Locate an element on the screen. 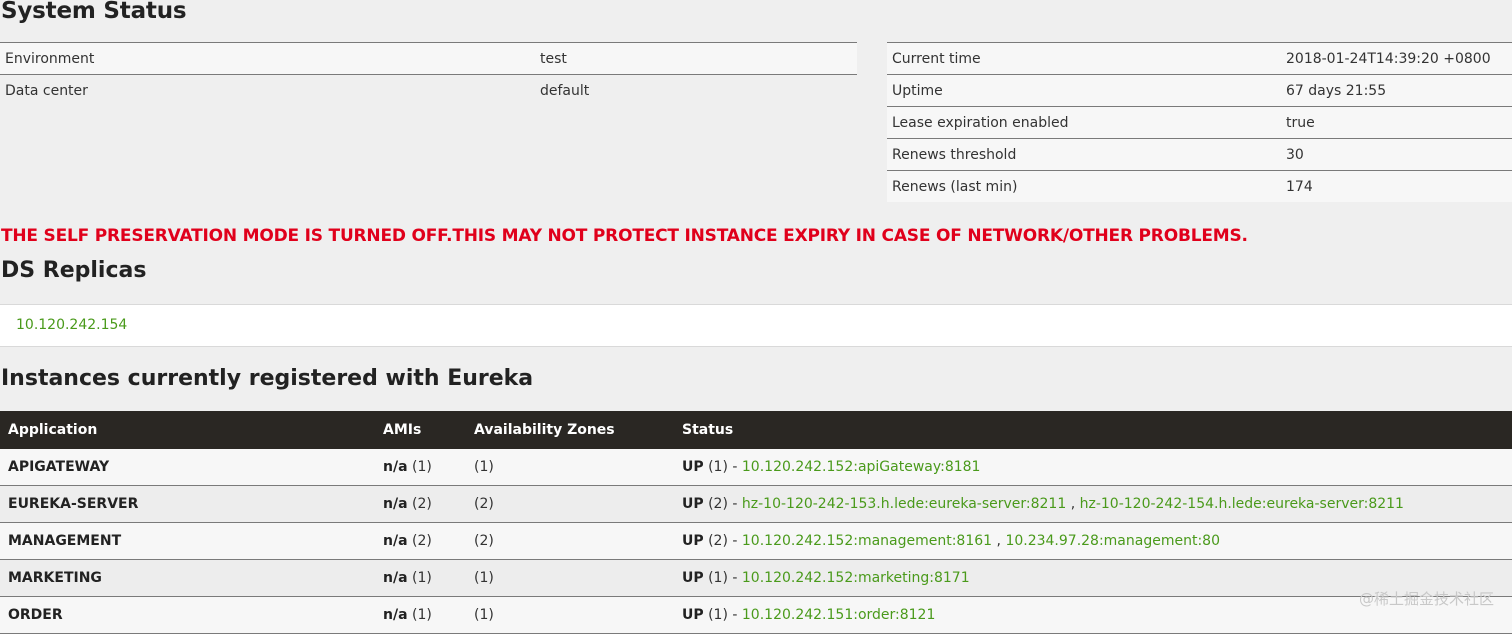  app-name: APIGATEWAY is located at coordinates (59, 467).